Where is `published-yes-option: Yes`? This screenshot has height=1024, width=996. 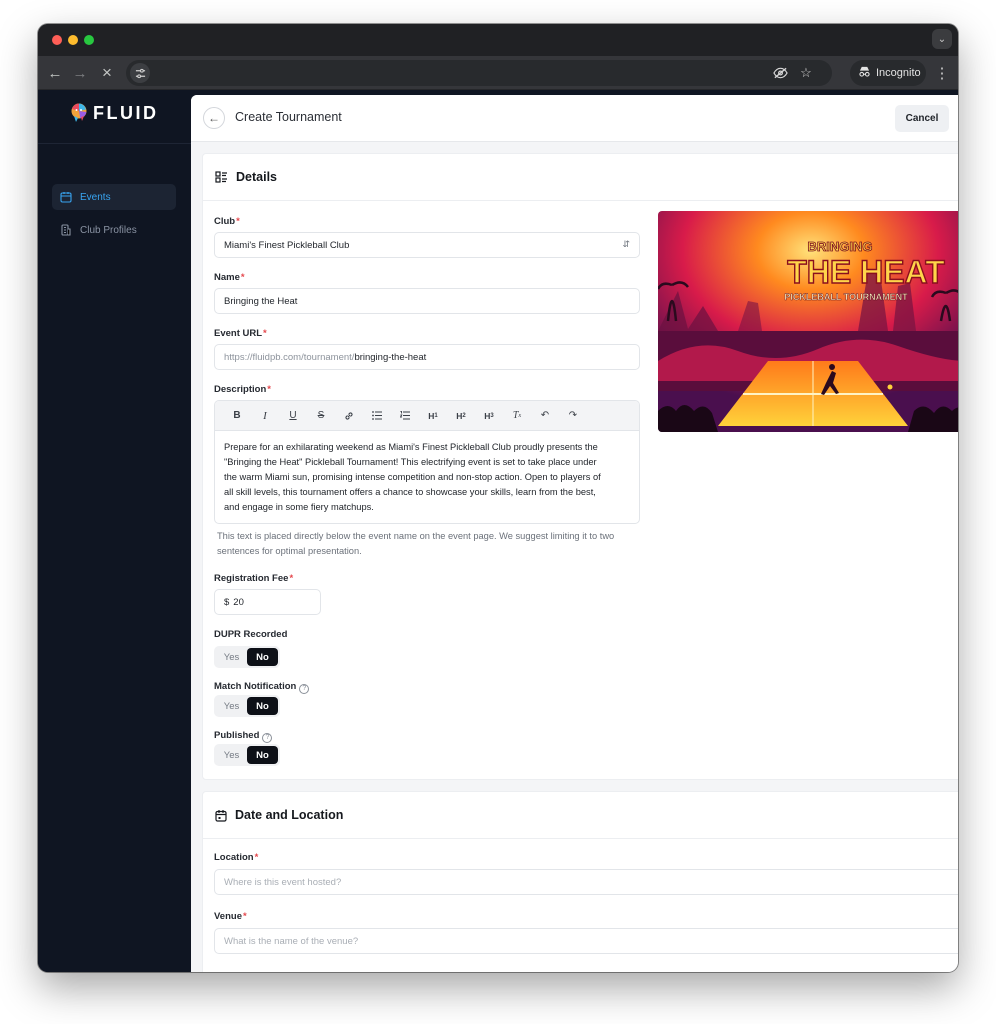 published-yes-option: Yes is located at coordinates (231, 755).